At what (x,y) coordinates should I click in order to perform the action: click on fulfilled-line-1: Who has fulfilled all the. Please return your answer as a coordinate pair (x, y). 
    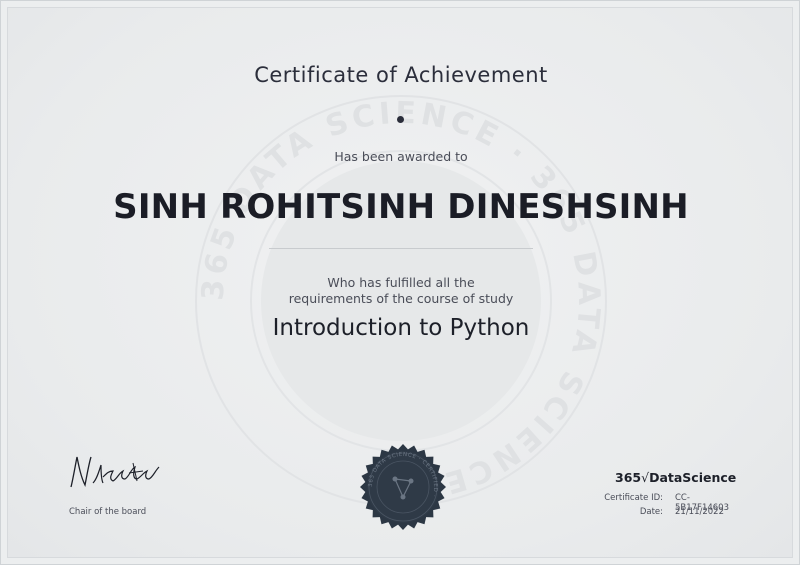
    Looking at the image, I should click on (401, 282).